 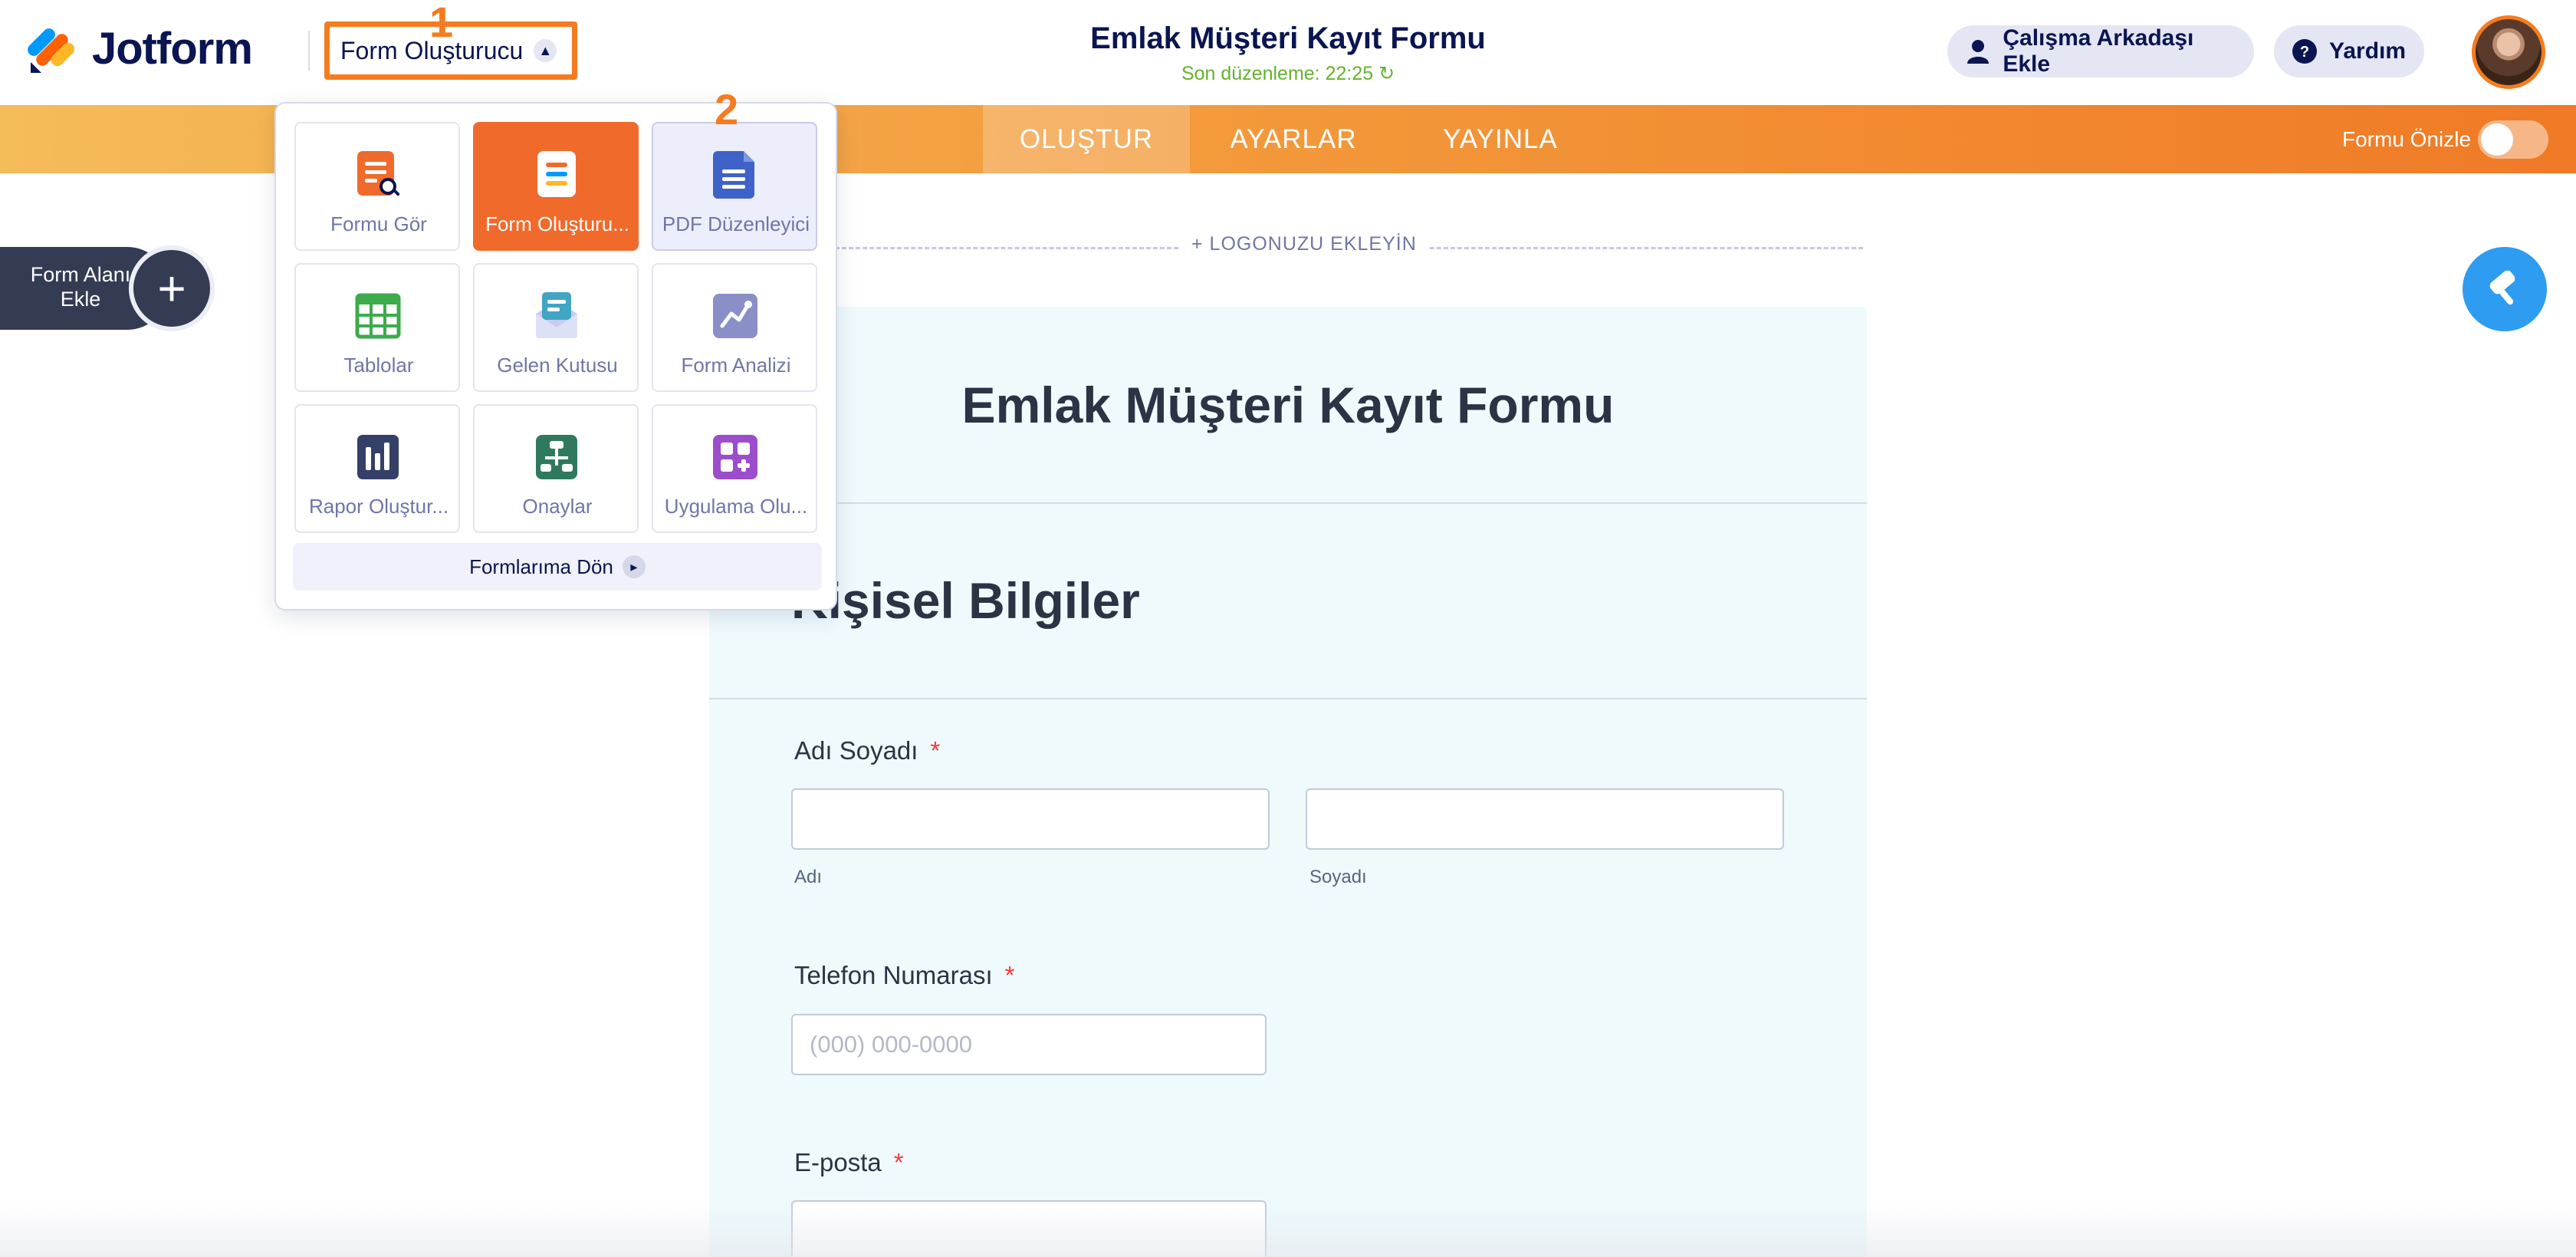 What do you see at coordinates (838, 1162) in the screenshot?
I see `email-label-text: E-posta` at bounding box center [838, 1162].